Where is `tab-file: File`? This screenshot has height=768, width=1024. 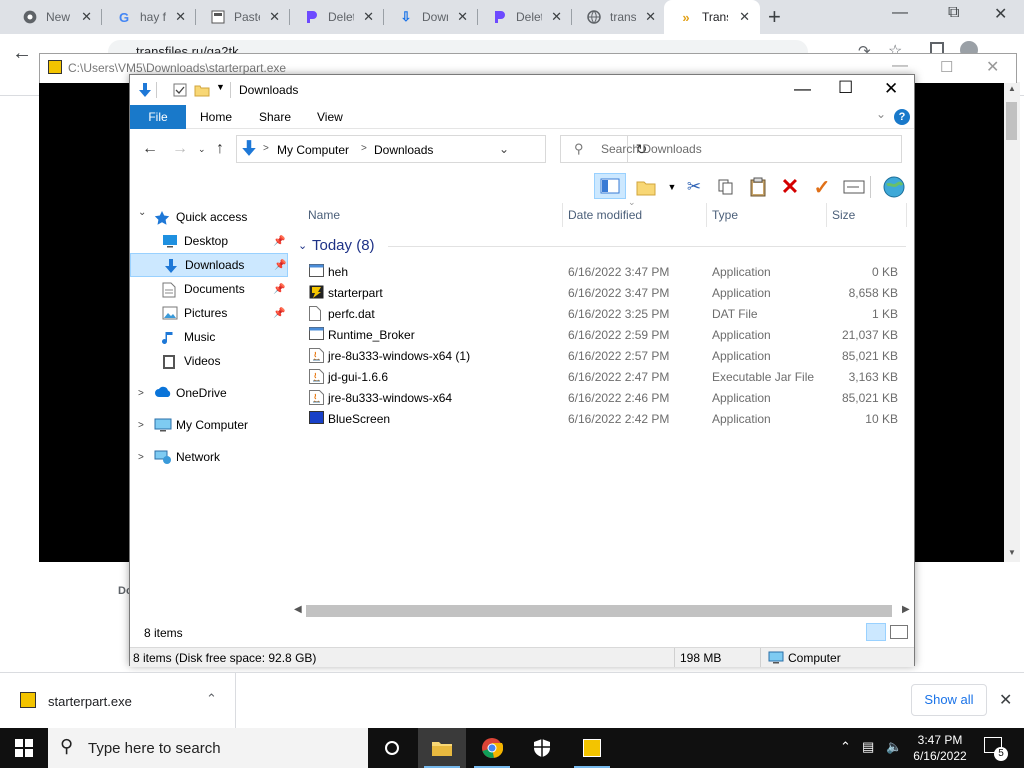
tab-file: File is located at coordinates (158, 117).